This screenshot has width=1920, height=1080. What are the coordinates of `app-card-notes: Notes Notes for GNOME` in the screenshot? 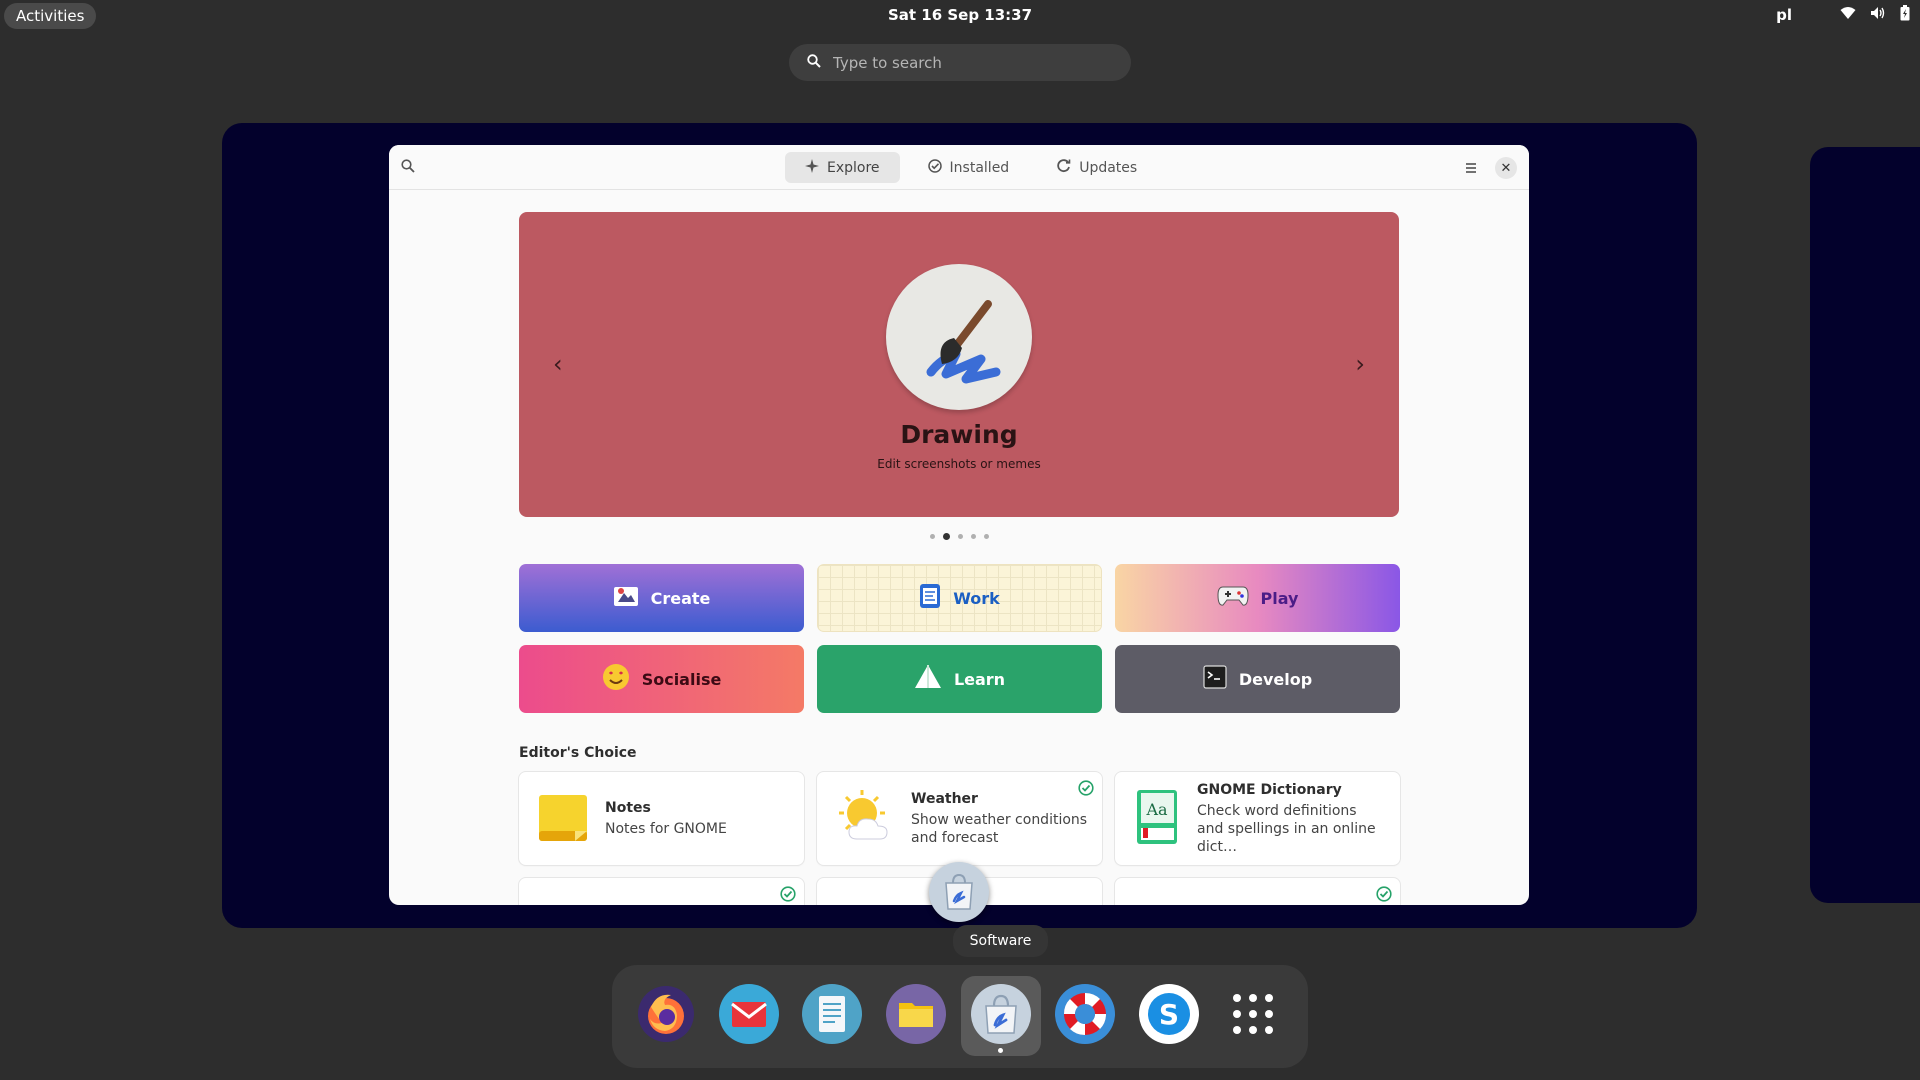 It's located at (661, 818).